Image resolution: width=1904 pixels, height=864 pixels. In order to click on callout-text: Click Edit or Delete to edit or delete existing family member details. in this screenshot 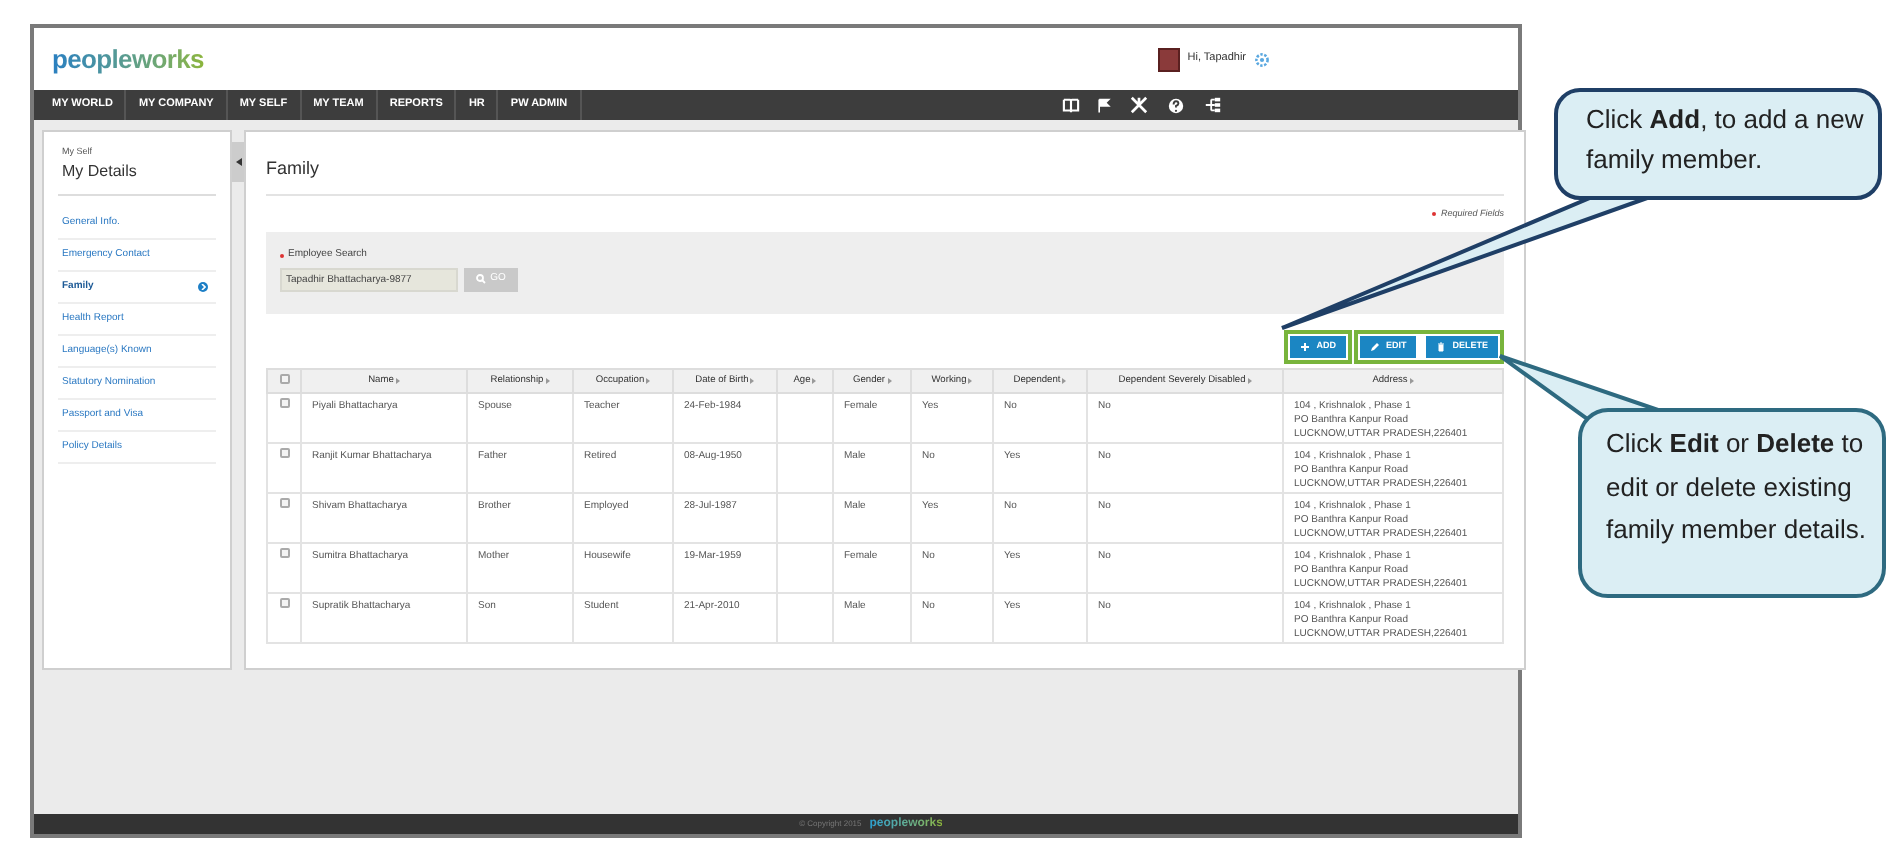, I will do `click(1737, 487)`.